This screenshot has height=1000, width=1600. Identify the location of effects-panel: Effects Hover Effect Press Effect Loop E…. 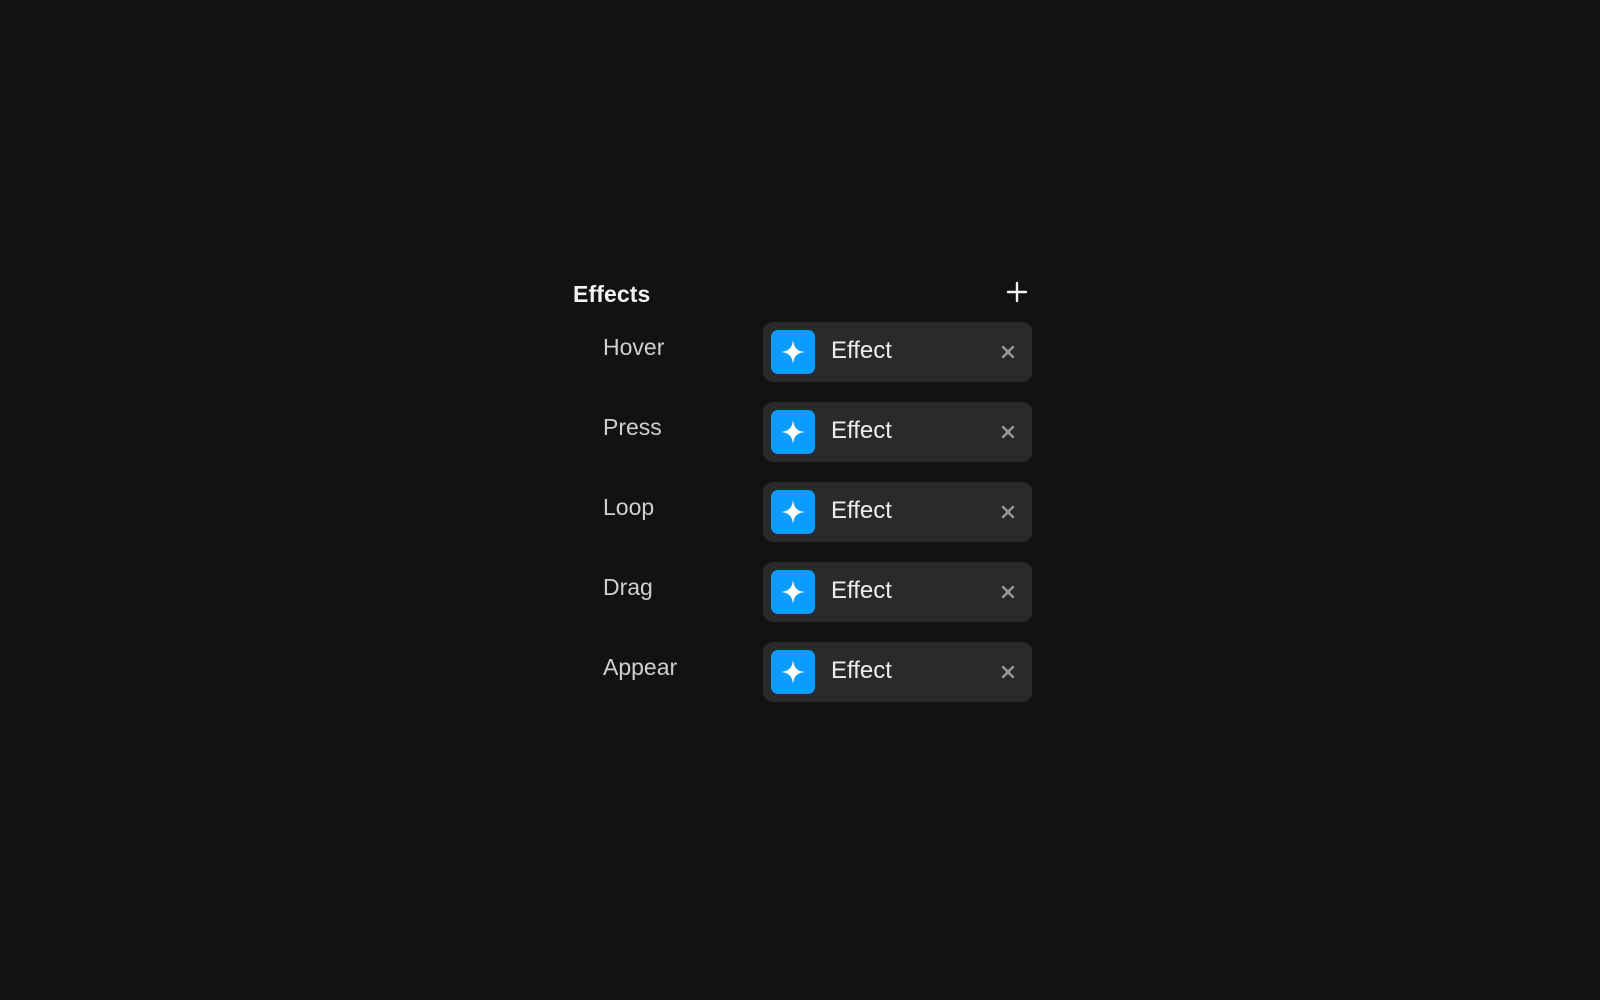
(802, 497).